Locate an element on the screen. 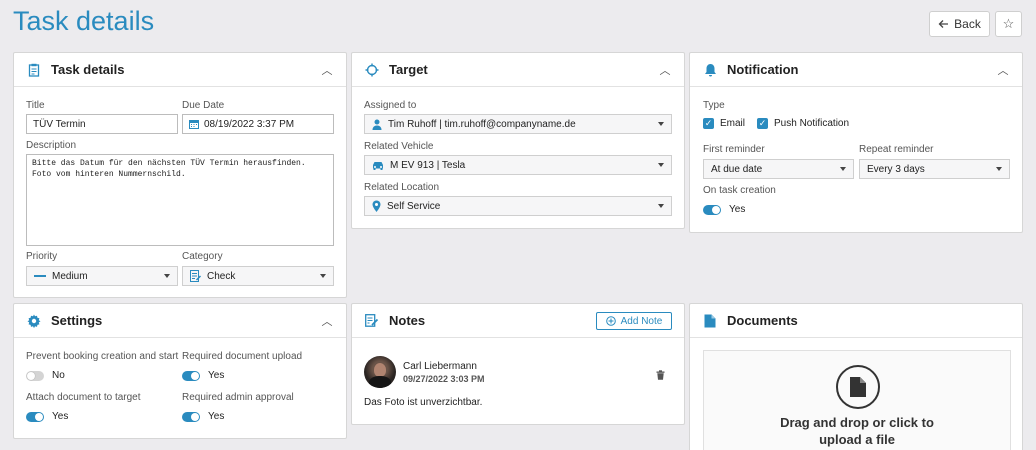 The width and height of the screenshot is (1036, 450). arrow-left-icon is located at coordinates (943, 24).